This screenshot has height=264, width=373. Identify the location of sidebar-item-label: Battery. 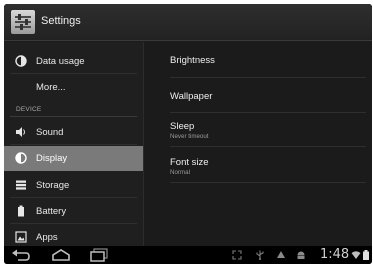
(51, 211).